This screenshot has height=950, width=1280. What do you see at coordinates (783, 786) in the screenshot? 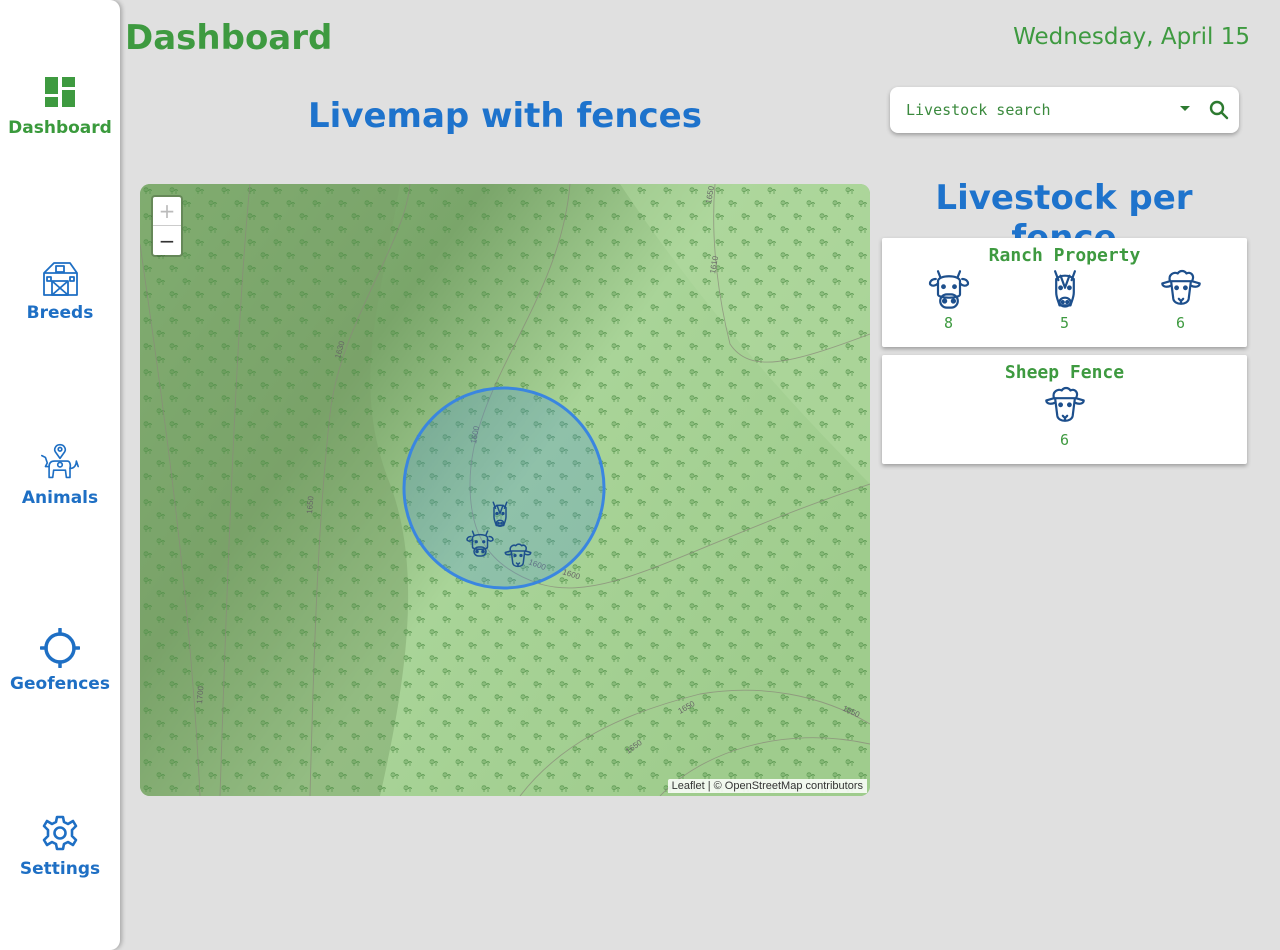
I see `attribution-text: | © OpenStreetMap contributors` at bounding box center [783, 786].